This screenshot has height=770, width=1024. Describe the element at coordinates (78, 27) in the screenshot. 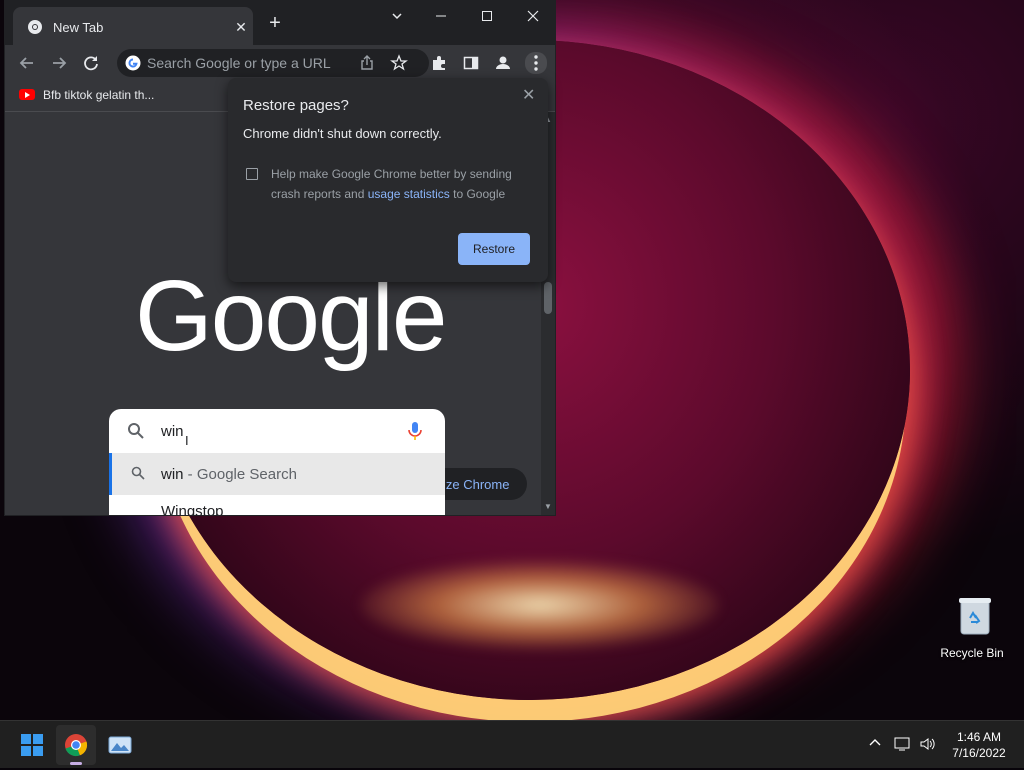

I see `tab-title: New Tab` at that location.